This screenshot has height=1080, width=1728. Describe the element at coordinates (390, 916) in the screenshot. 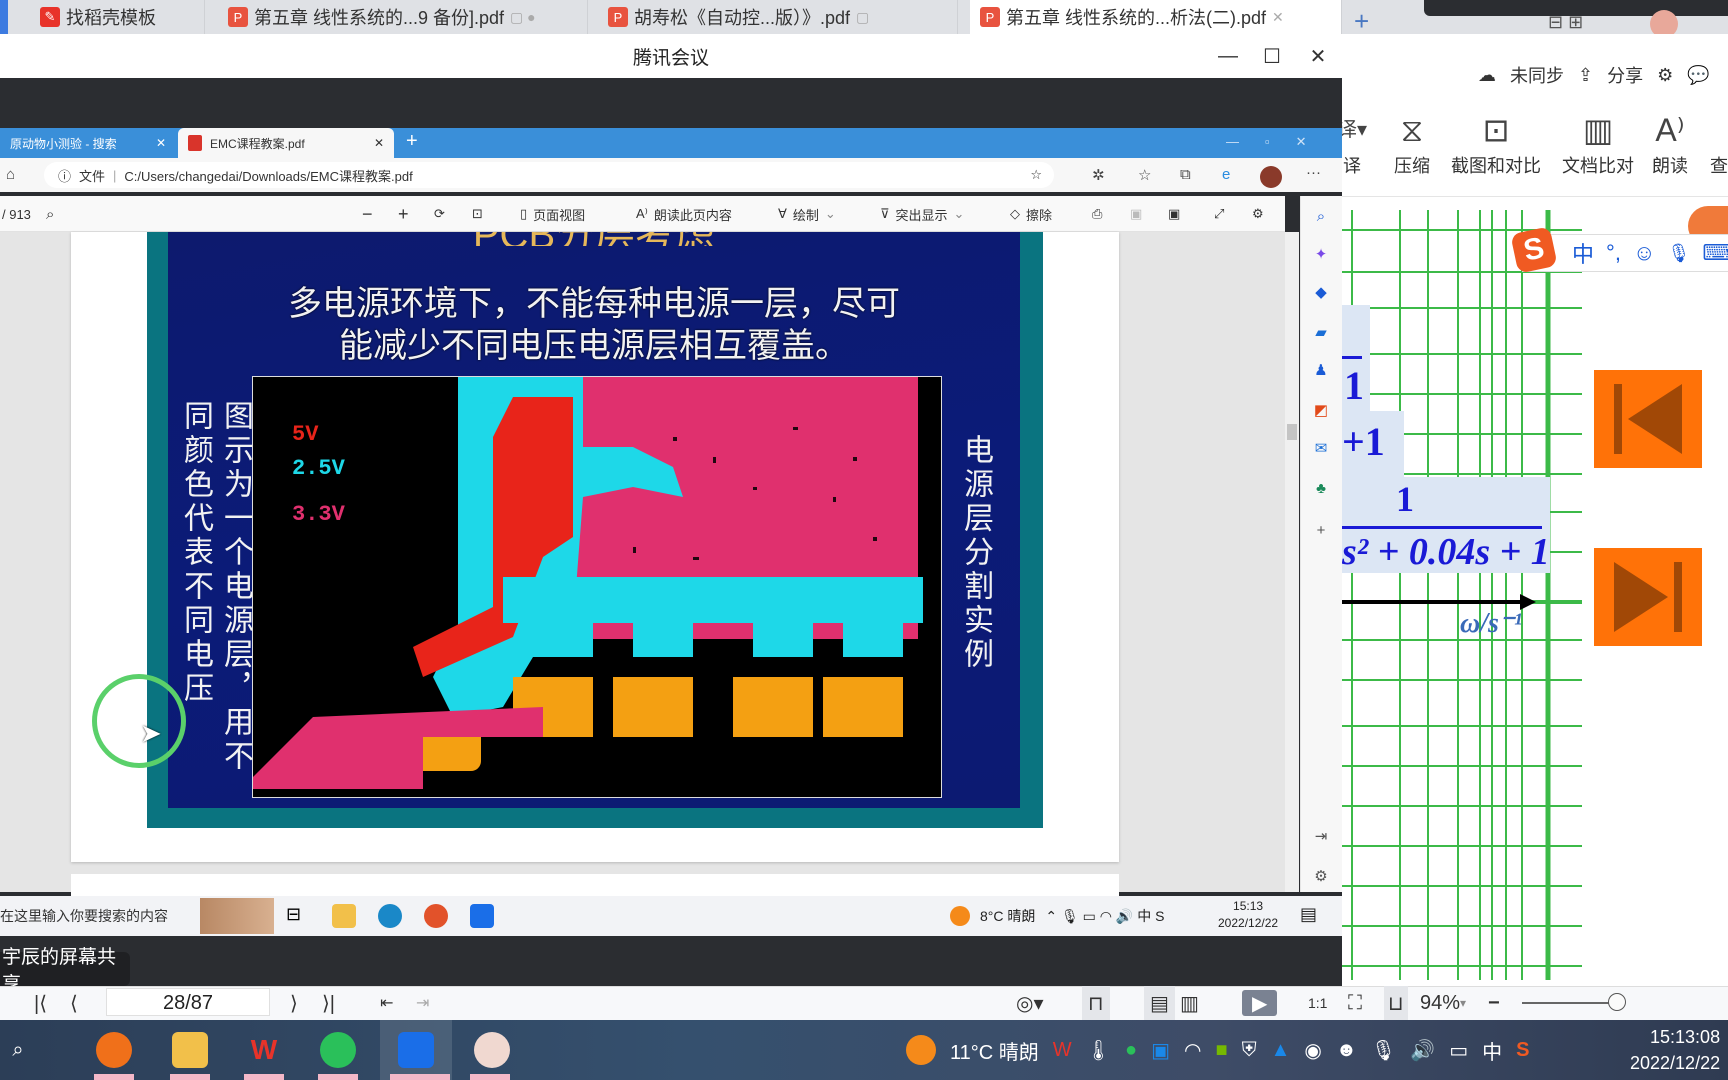

I see `edge-taskbar-icon` at that location.